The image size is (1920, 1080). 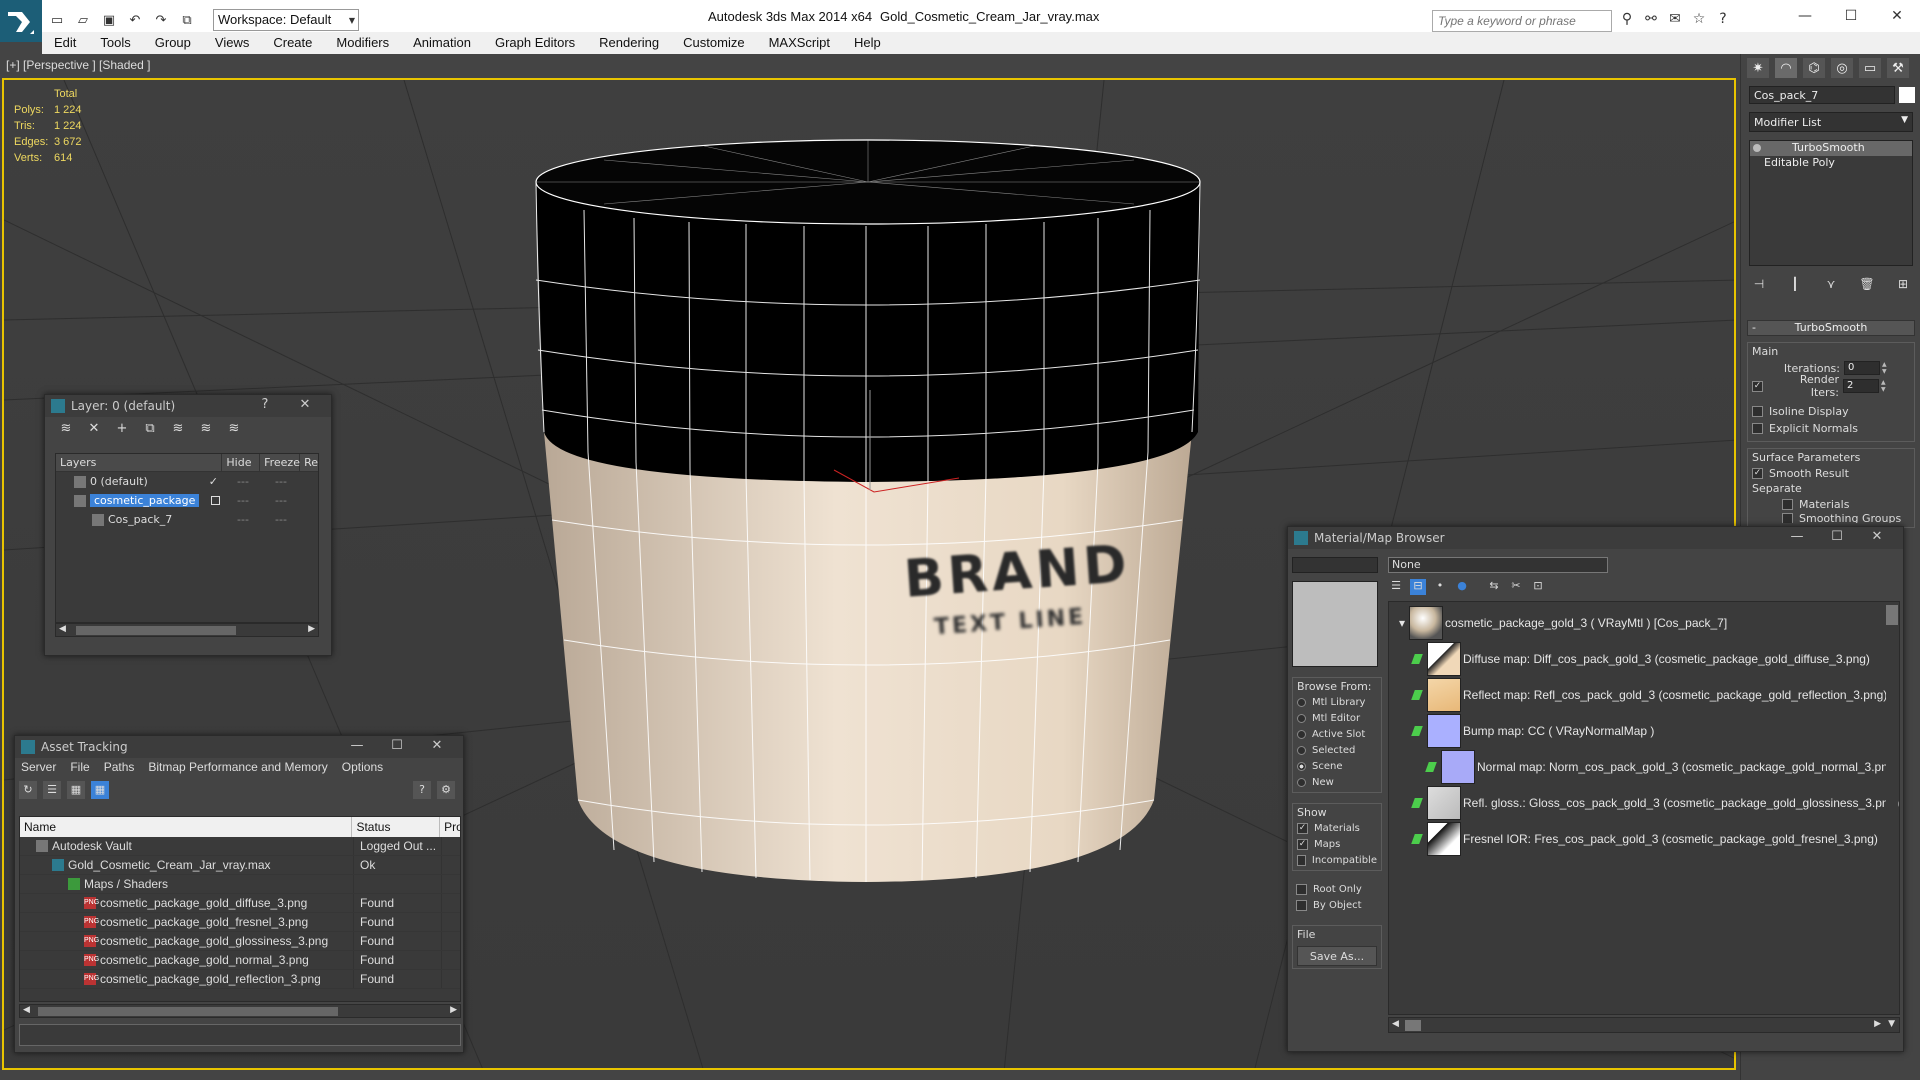 I want to click on browse-from-option: Active Slot, so click(x=1337, y=734).